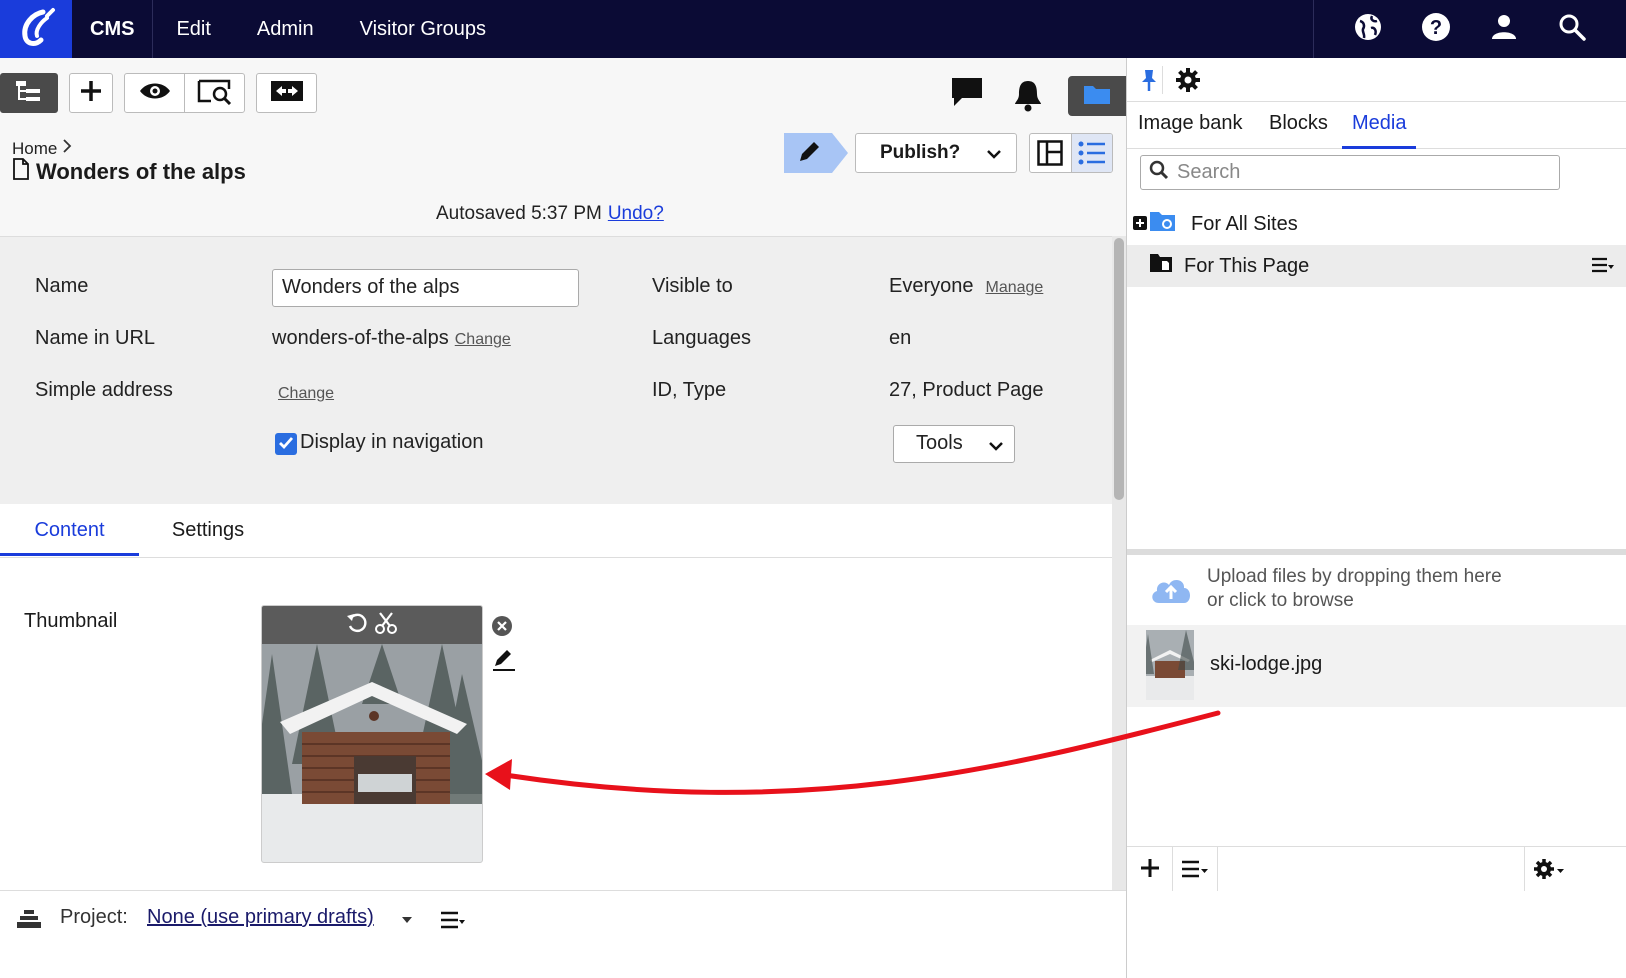 The image size is (1626, 978). What do you see at coordinates (67, 148) in the screenshot?
I see `chevron-right-icon` at bounding box center [67, 148].